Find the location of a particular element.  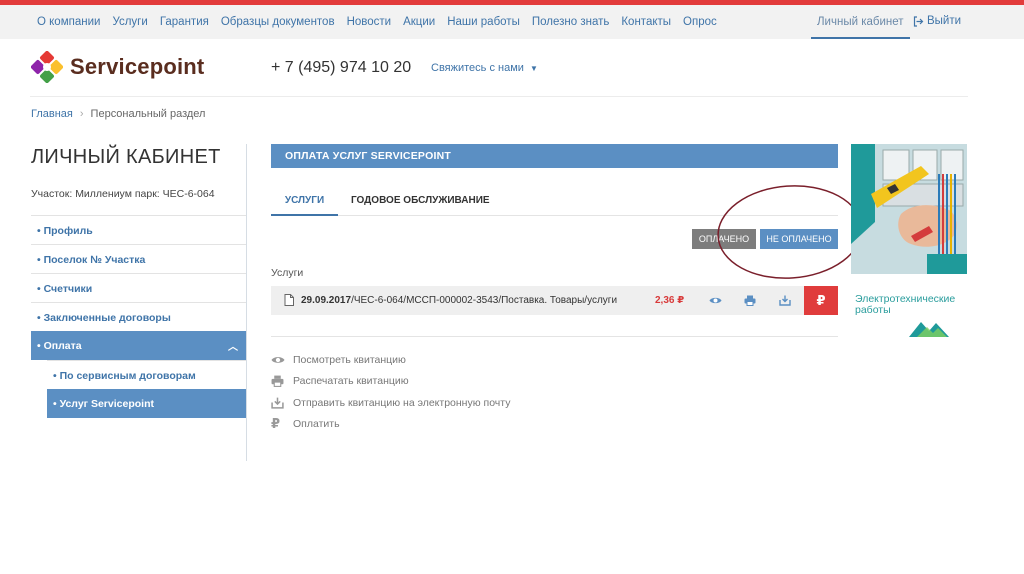

nav-survey: Опрос is located at coordinates (700, 22).